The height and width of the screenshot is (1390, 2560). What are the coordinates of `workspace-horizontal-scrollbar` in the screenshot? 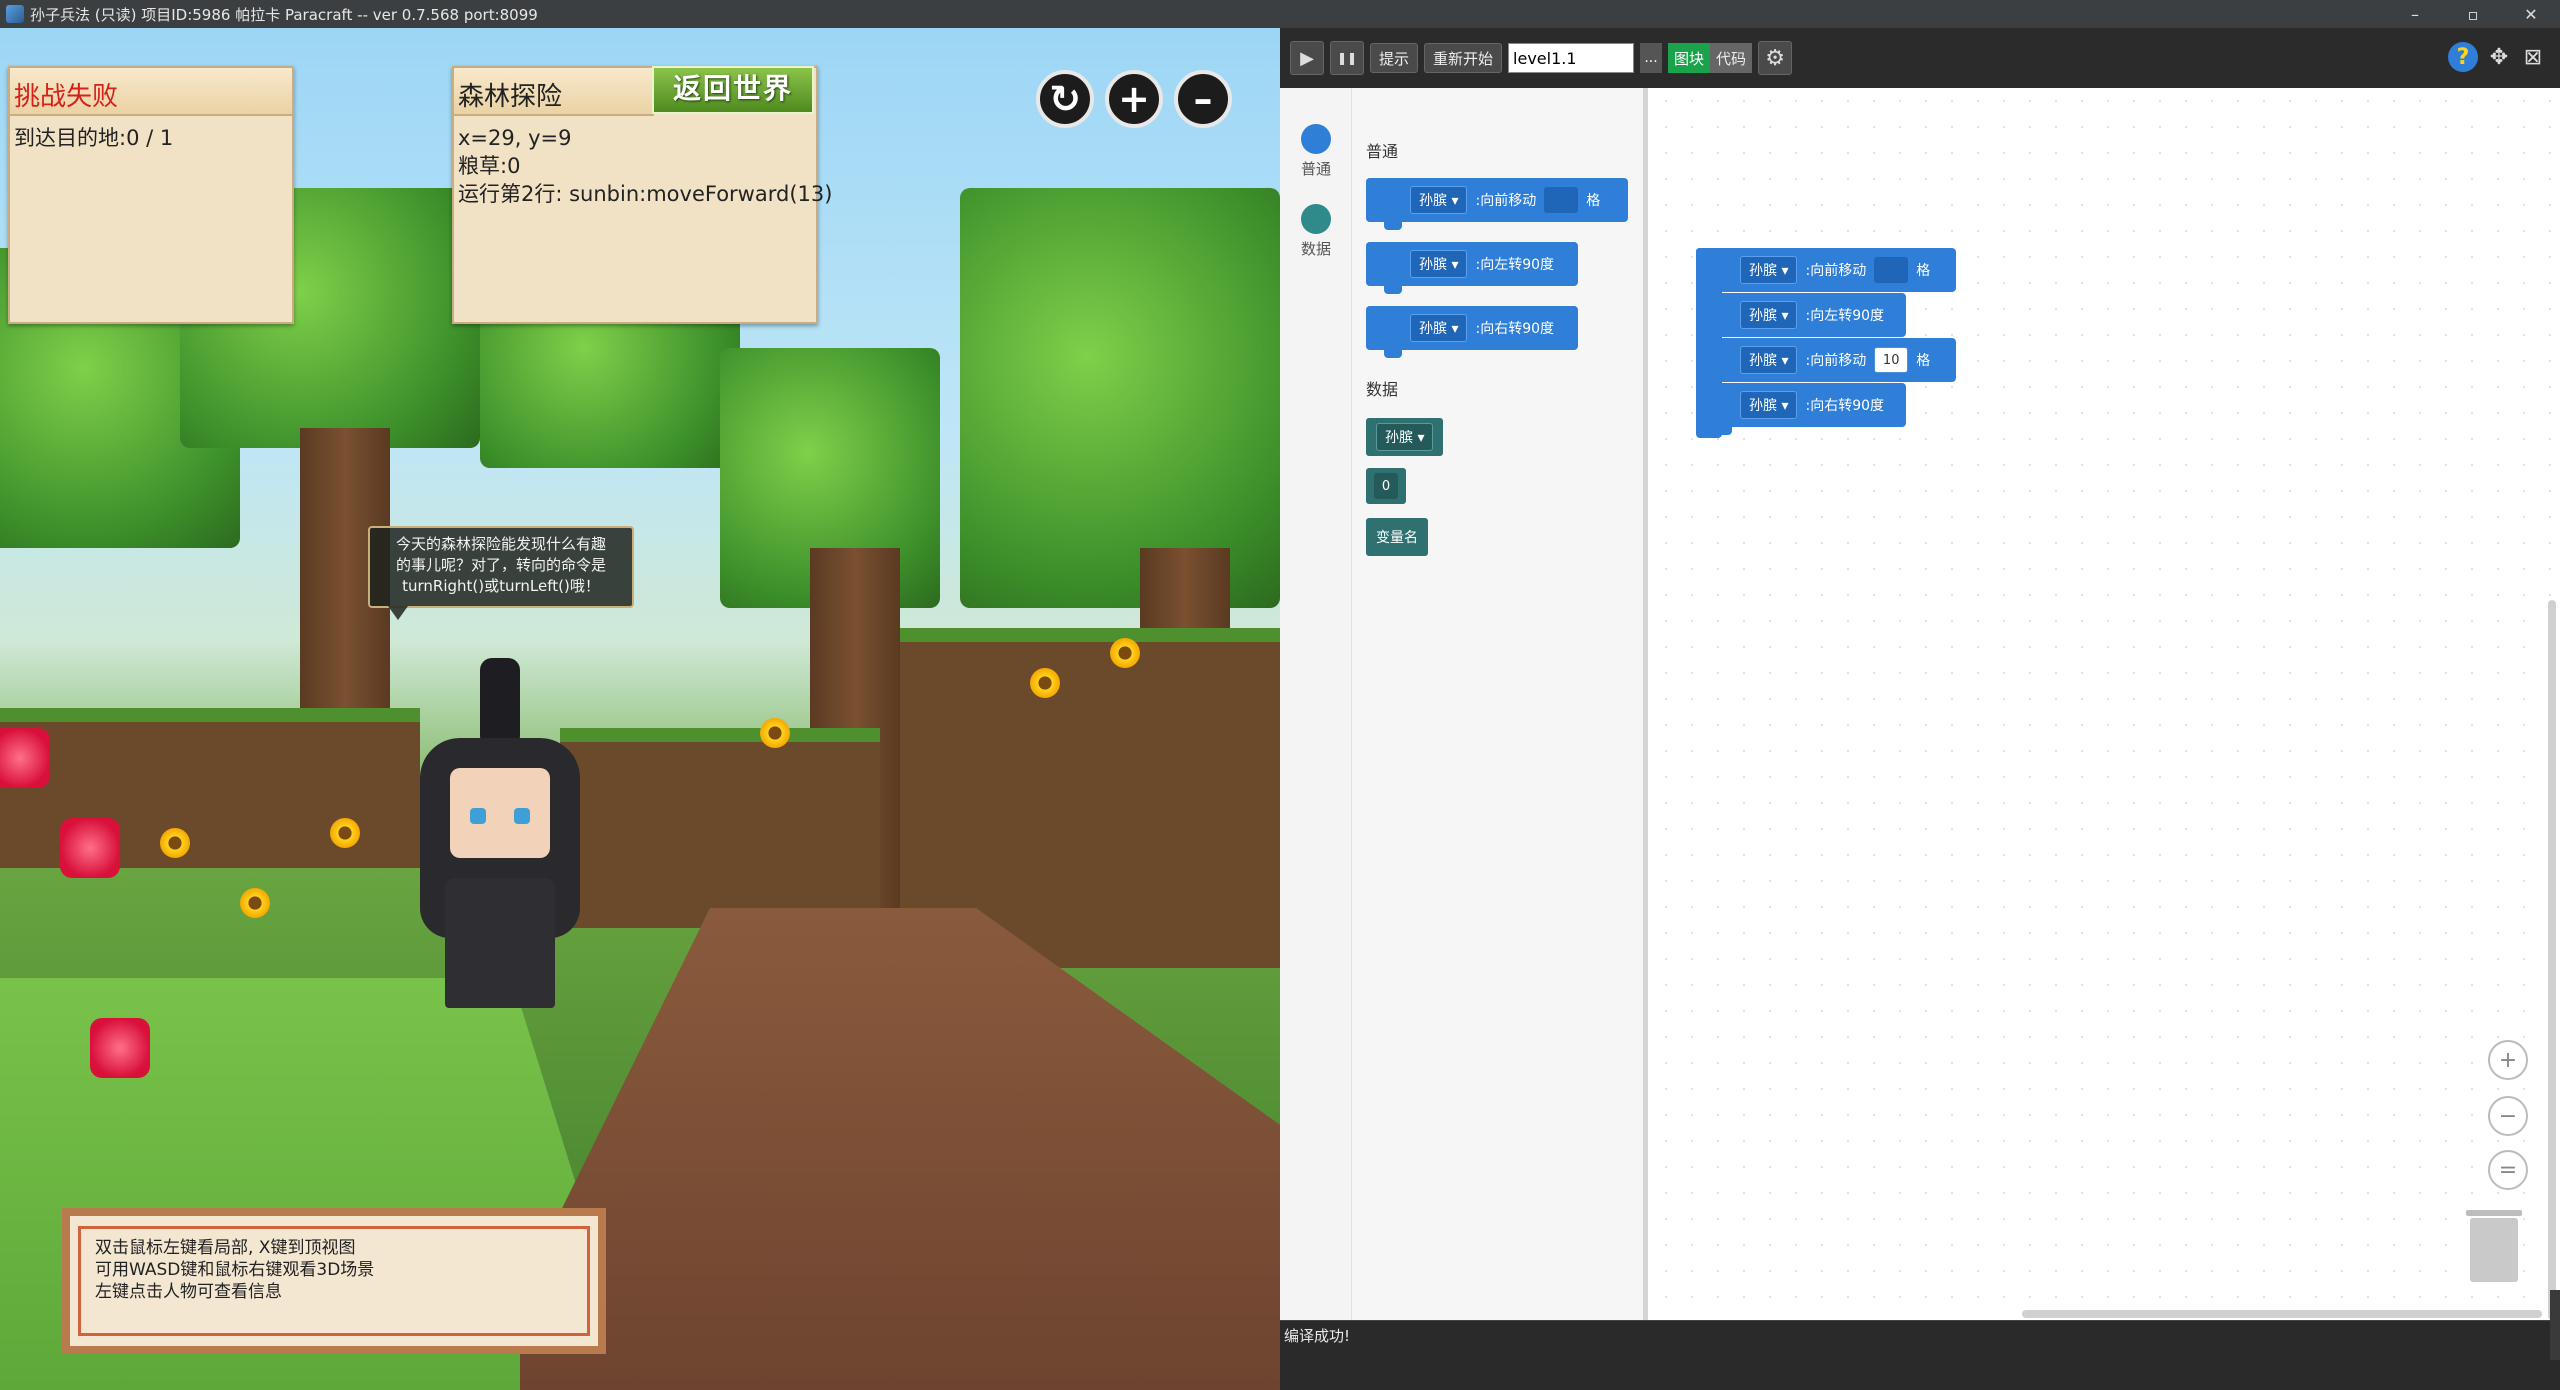 It's located at (2282, 1314).